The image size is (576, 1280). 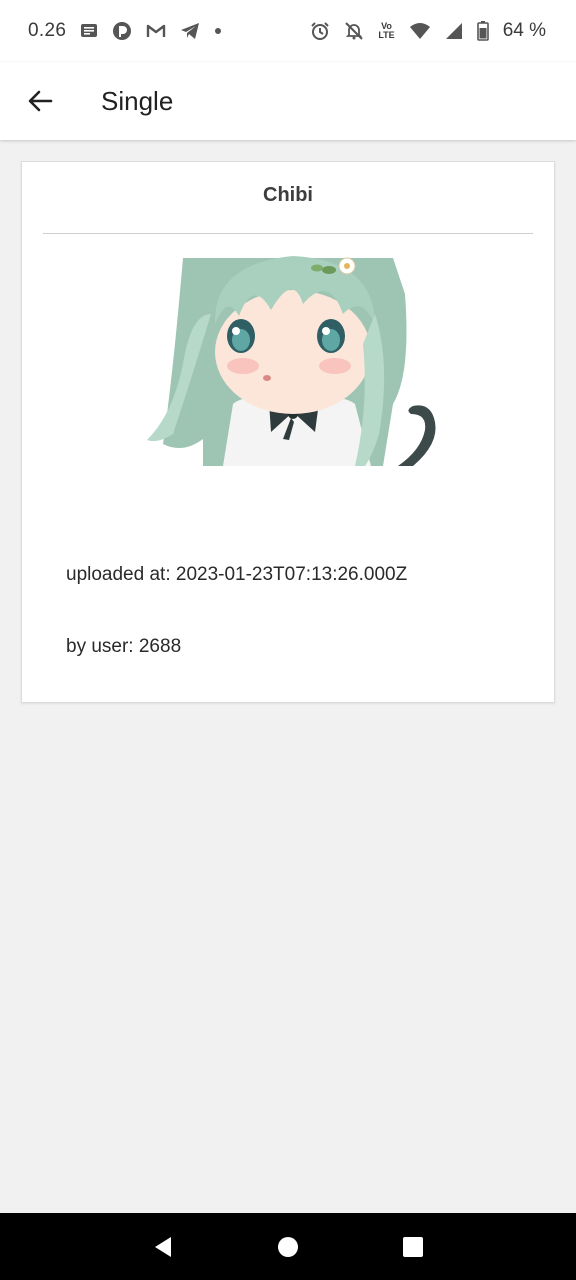 I want to click on volte-icon: Vo LTE, so click(x=386, y=31).